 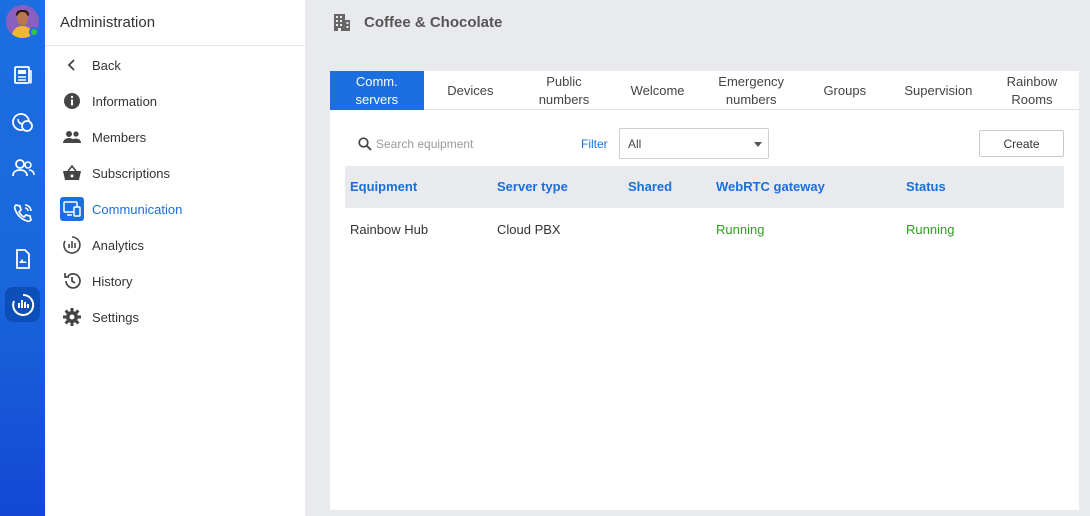 What do you see at coordinates (22, 167) in the screenshot?
I see `contacts-icon` at bounding box center [22, 167].